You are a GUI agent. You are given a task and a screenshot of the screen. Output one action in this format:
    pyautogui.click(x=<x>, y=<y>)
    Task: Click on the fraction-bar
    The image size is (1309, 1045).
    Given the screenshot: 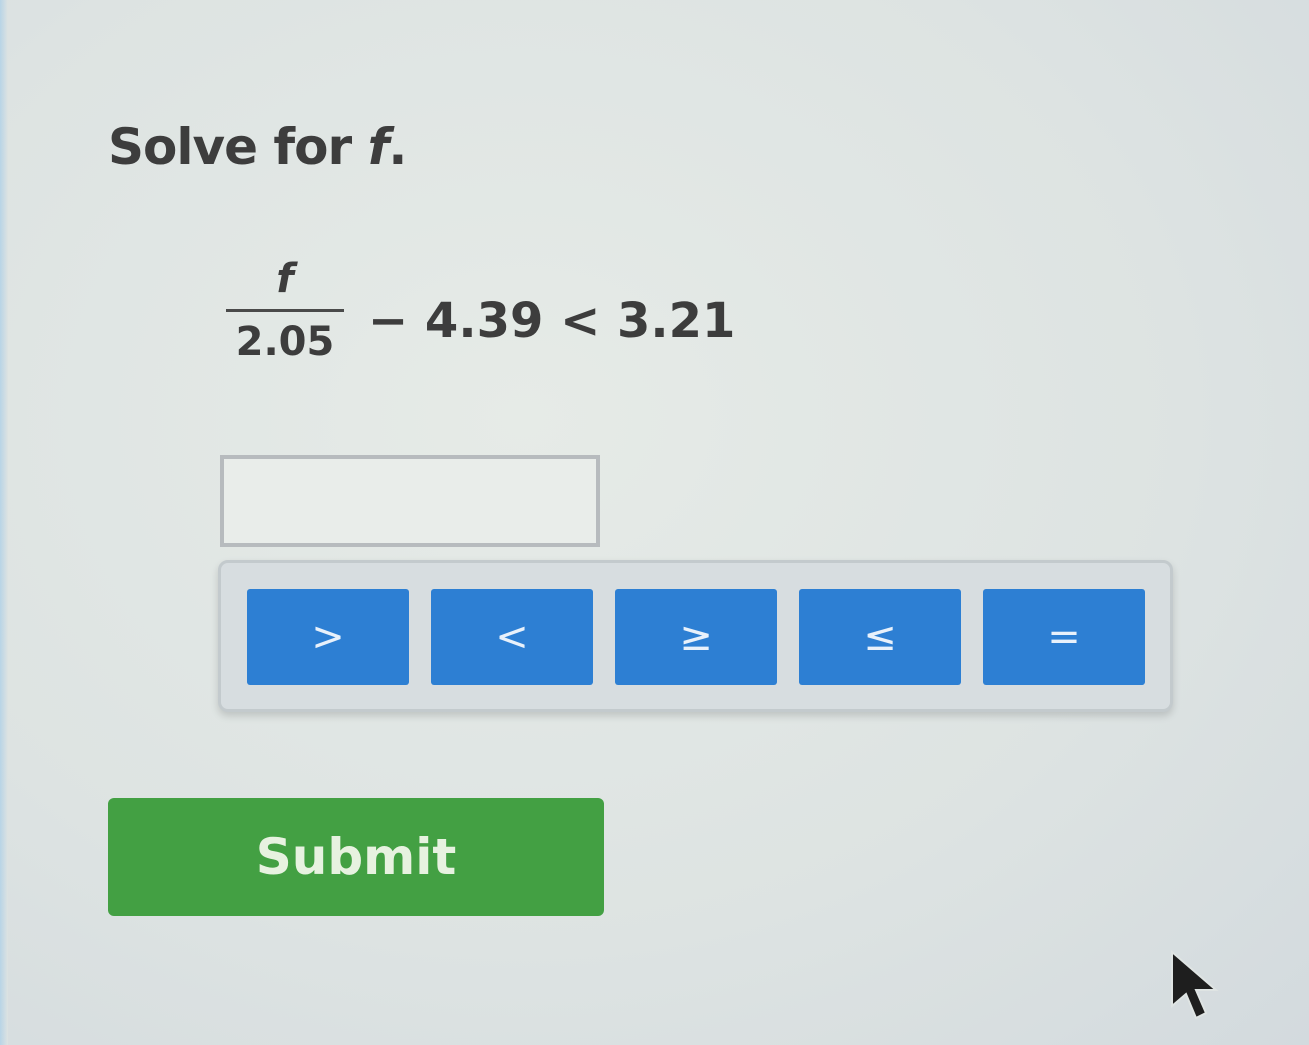 What is the action you would take?
    pyautogui.click(x=285, y=310)
    